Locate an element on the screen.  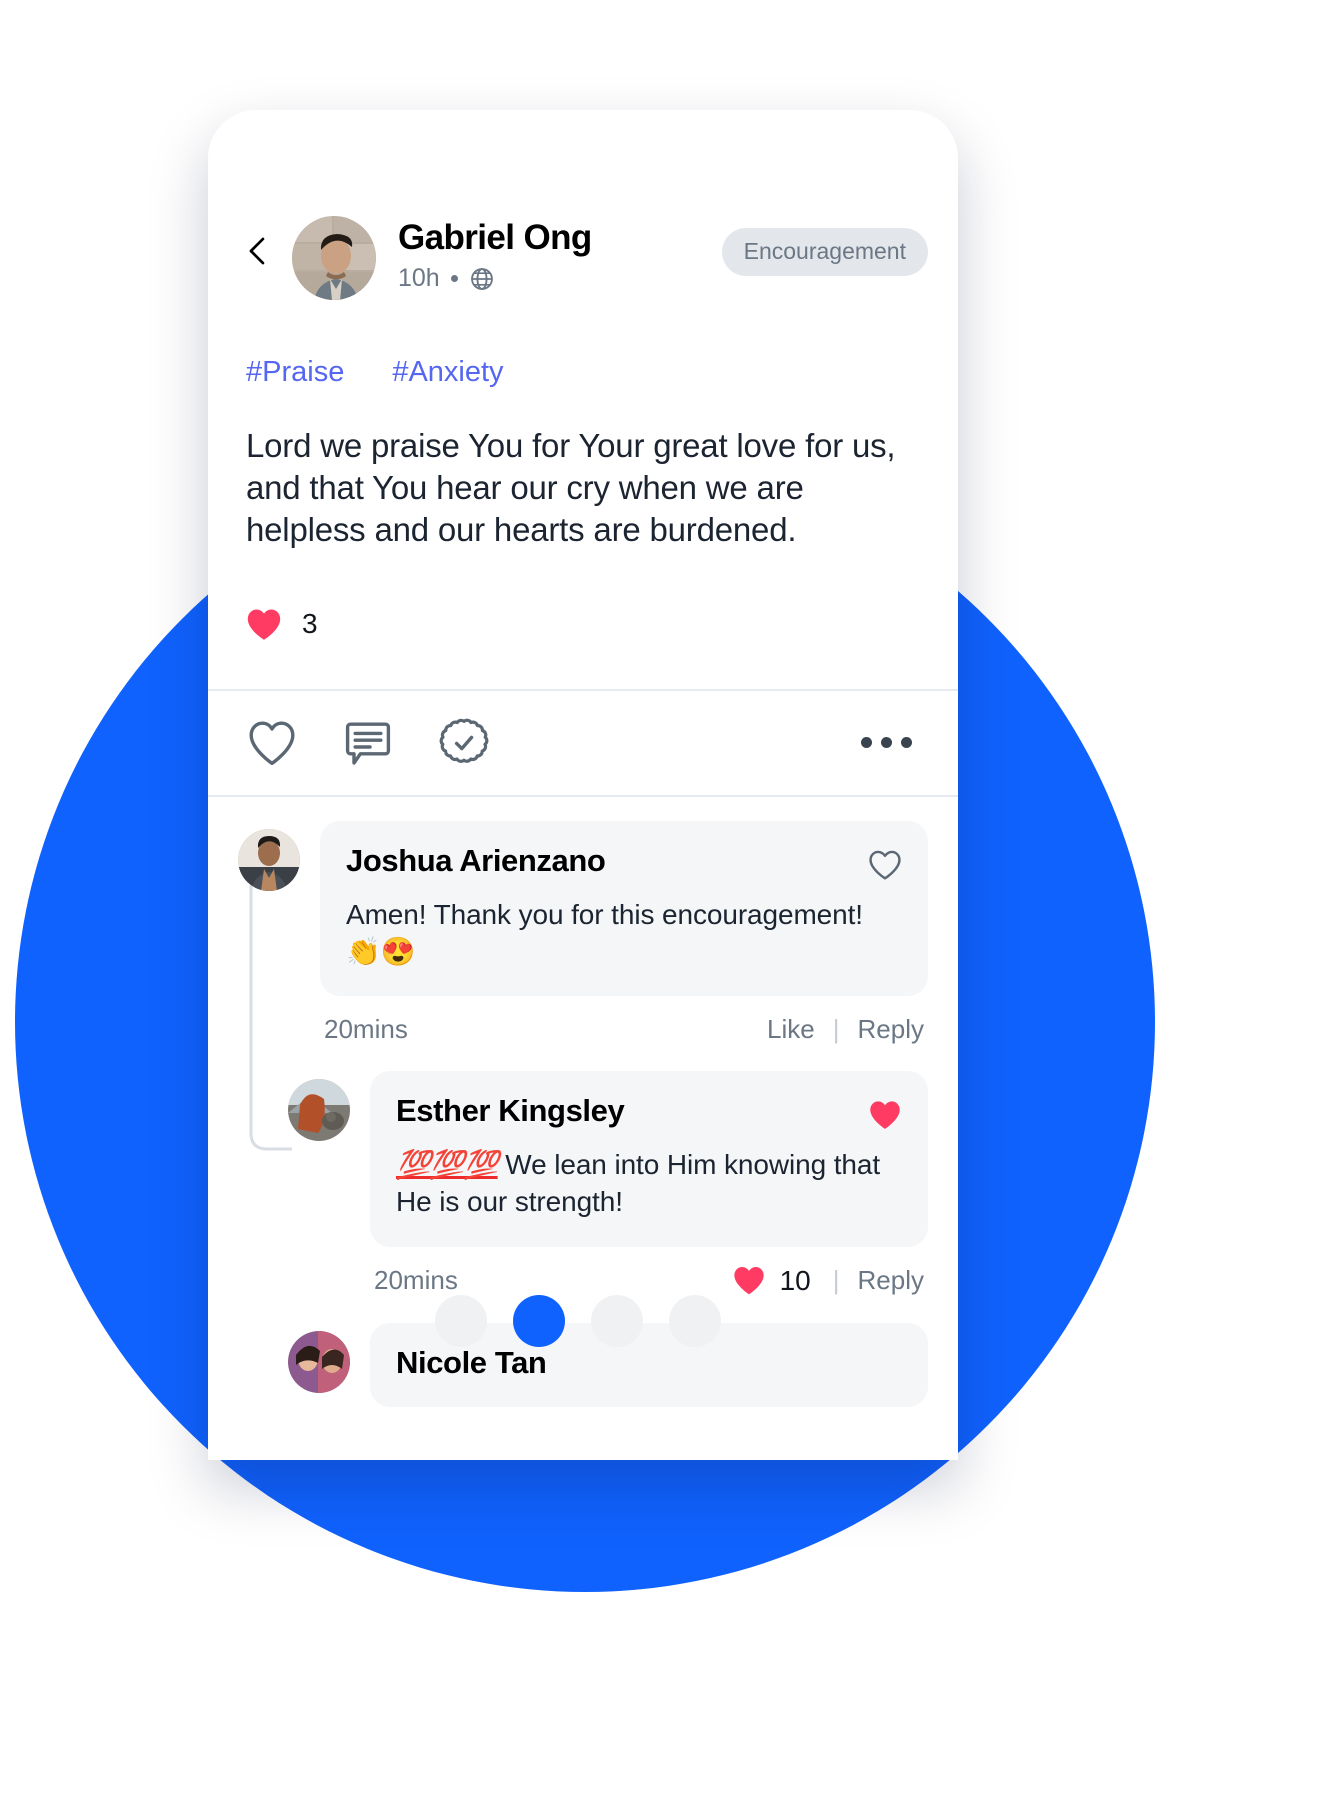
reaction-summary: 3 is located at coordinates (583, 596).